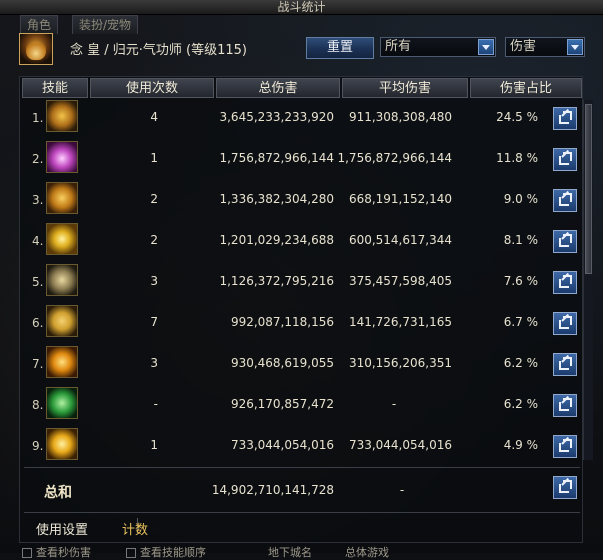 This screenshot has height=560, width=603. What do you see at coordinates (402, 490) in the screenshot?
I see `summary-average-damage: -` at bounding box center [402, 490].